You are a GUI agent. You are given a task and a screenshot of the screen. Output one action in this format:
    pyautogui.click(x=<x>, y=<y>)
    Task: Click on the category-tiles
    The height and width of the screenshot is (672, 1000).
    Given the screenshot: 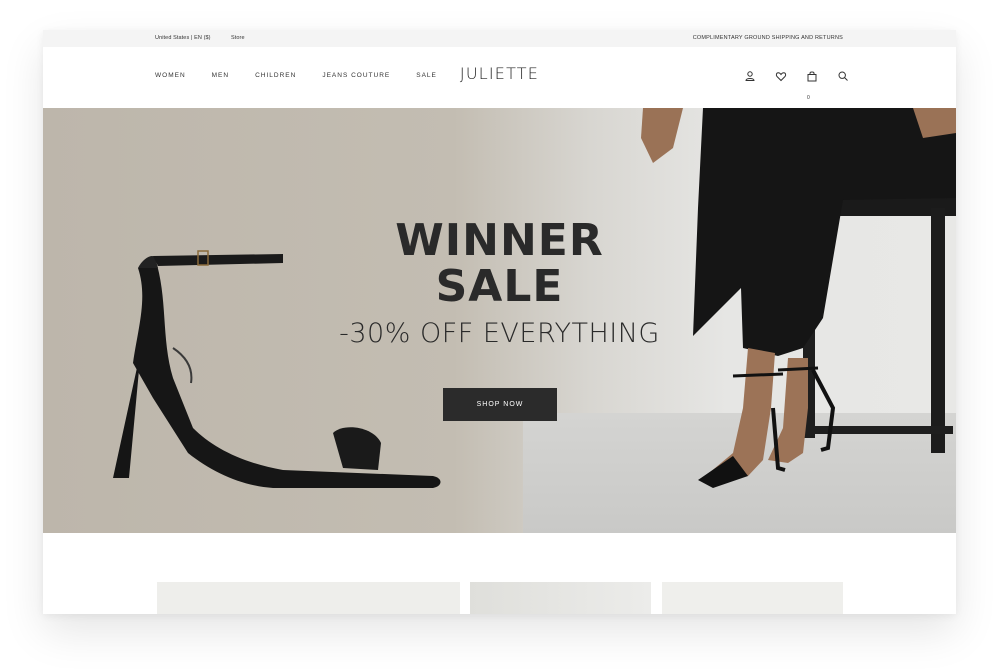 What is the action you would take?
    pyautogui.click(x=499, y=598)
    